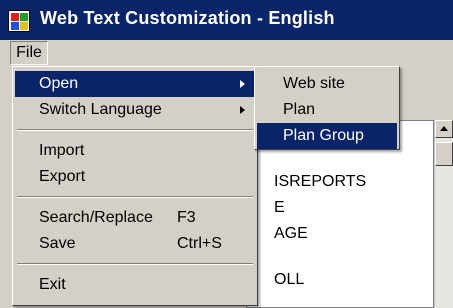 The width and height of the screenshot is (453, 308). What do you see at coordinates (323, 135) in the screenshot?
I see `menu-item-label: Plan Group` at bounding box center [323, 135].